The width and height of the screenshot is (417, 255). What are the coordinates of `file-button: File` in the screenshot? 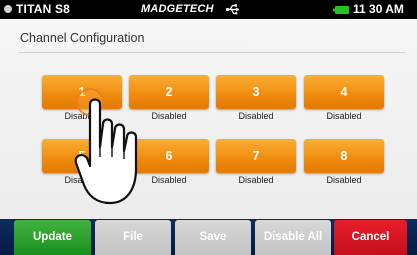 It's located at (133, 237).